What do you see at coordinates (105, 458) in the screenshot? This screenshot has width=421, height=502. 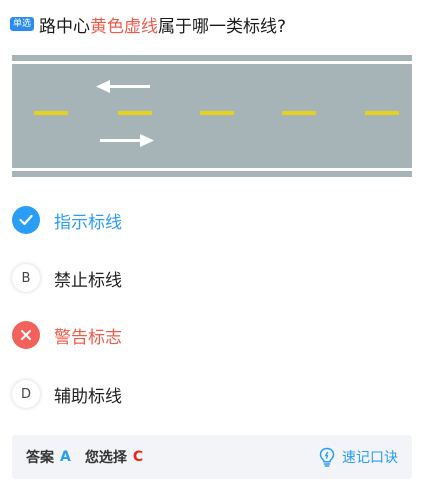 I see `your-choice-label: 您选择` at bounding box center [105, 458].